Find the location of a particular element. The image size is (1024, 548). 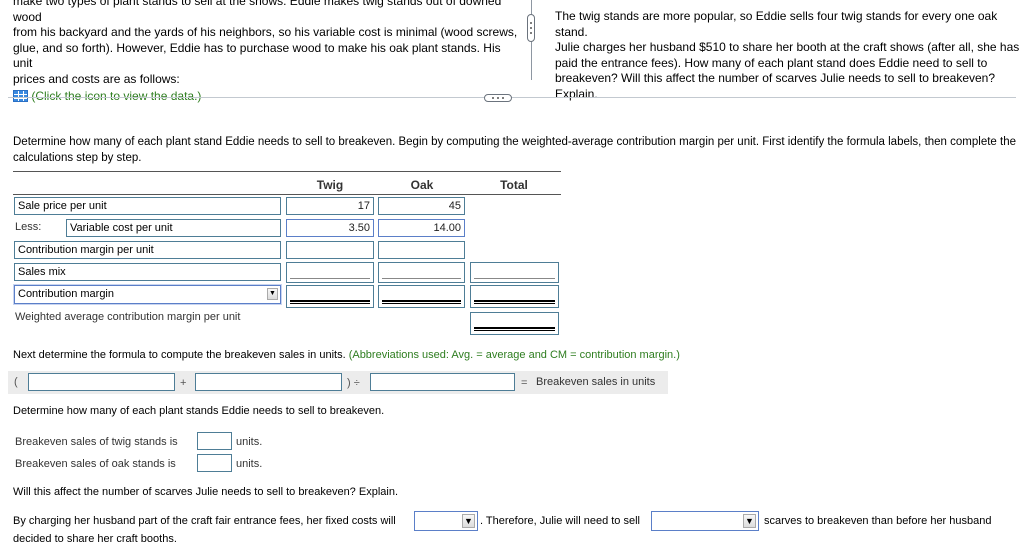

problem-line: Explain. is located at coordinates (576, 93).